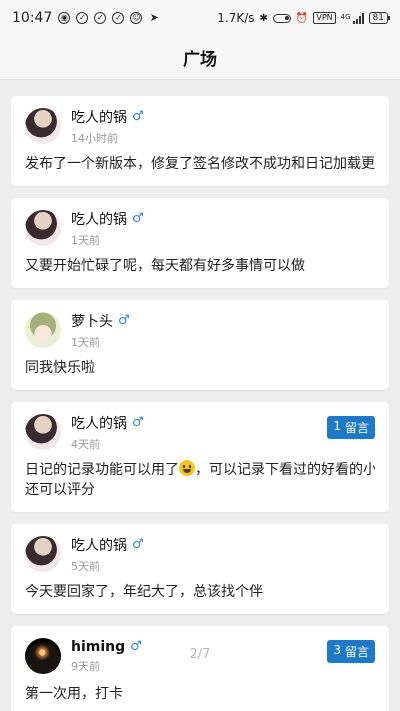  What do you see at coordinates (337, 426) in the screenshot?
I see `comment-count: 1` at bounding box center [337, 426].